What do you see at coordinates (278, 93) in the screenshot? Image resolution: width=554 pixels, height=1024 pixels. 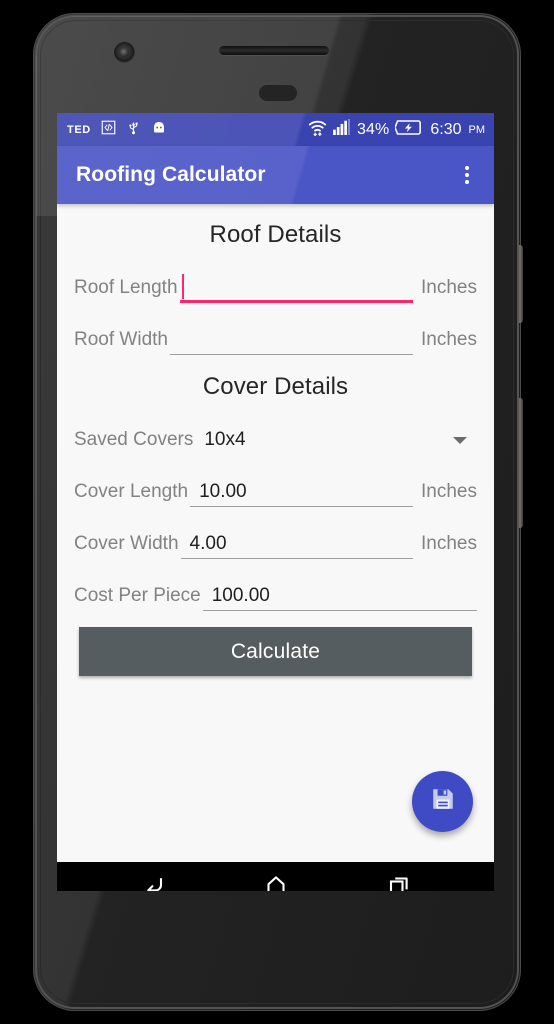 I see `proximity-sensor` at bounding box center [278, 93].